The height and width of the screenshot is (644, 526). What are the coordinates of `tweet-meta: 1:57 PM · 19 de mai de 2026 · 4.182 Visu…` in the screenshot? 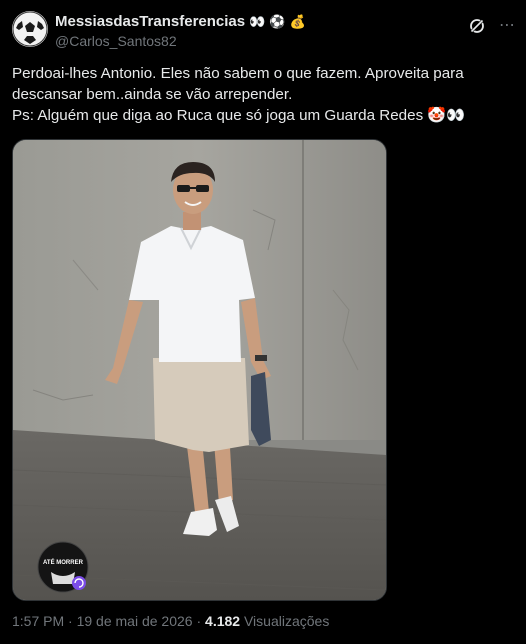 It's located at (170, 621).